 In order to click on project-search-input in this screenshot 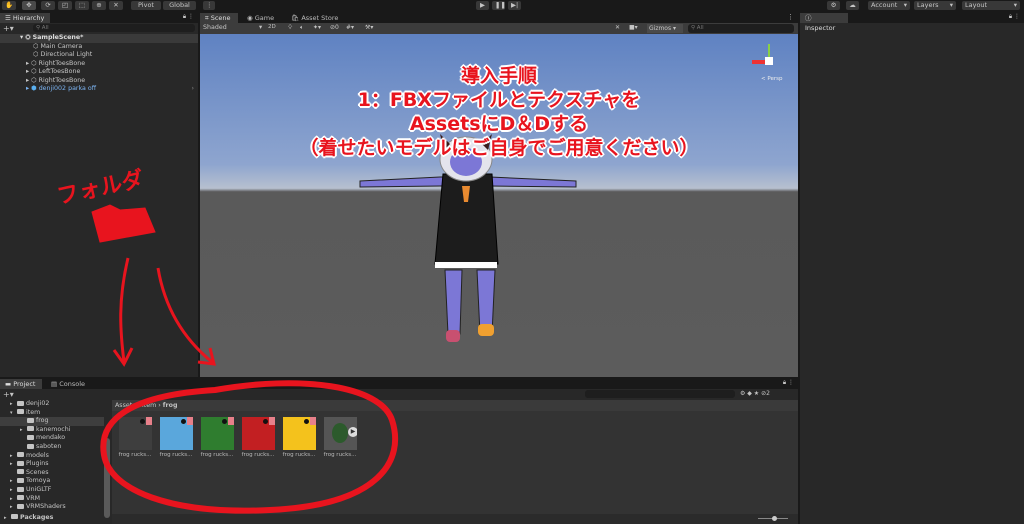, I will do `click(660, 394)`.